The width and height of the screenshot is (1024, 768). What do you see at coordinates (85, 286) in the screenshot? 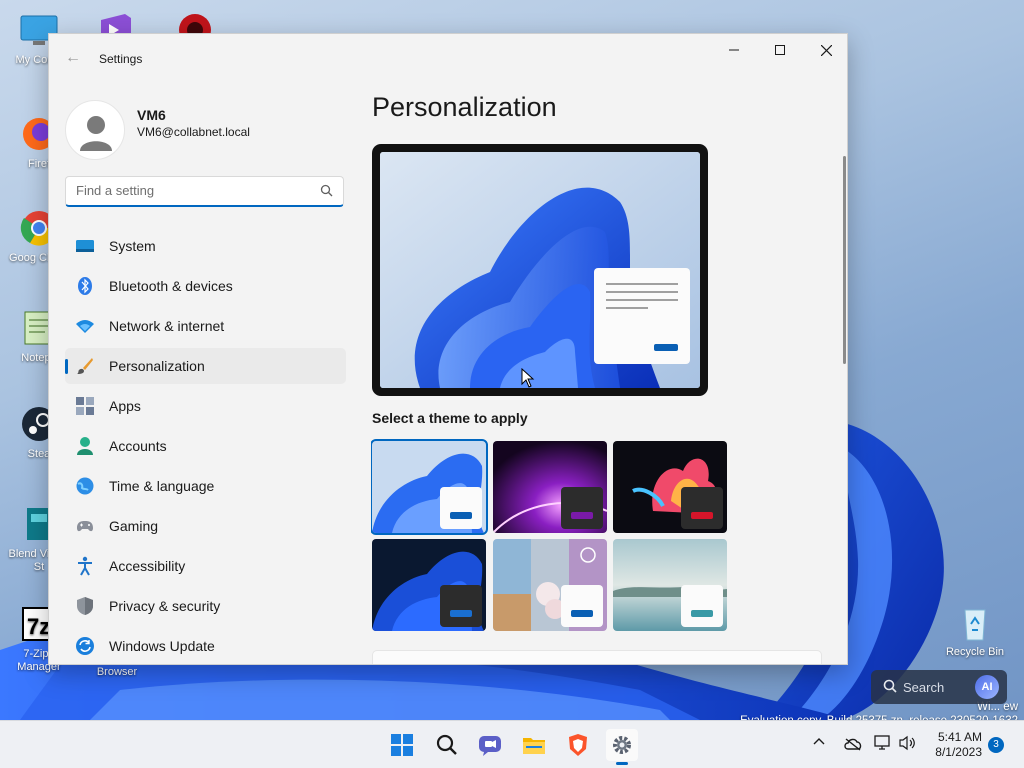
I see `bluetooth-icon` at bounding box center [85, 286].